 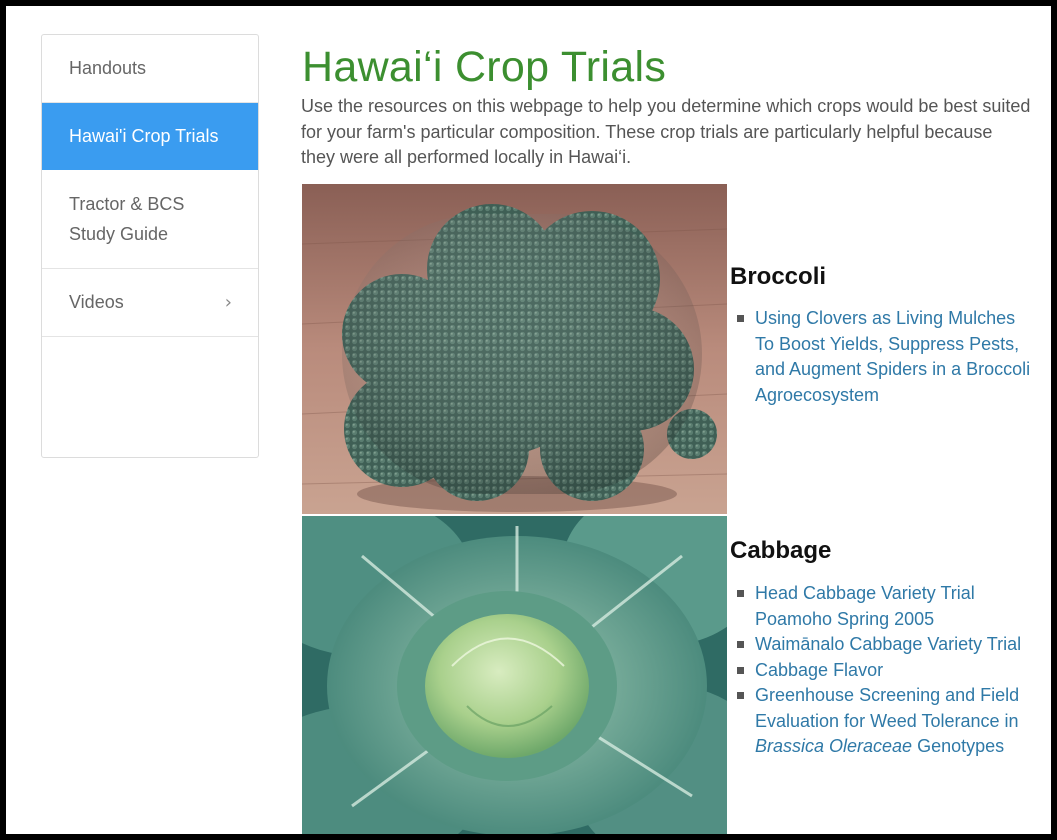 I want to click on sidebar-item-tractor-study-guide: Tractor & BCS Study Guide, so click(x=150, y=219).